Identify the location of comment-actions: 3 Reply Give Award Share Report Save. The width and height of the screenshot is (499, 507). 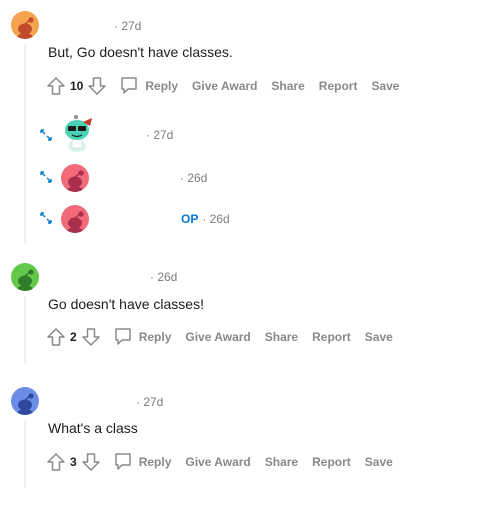
(219, 462).